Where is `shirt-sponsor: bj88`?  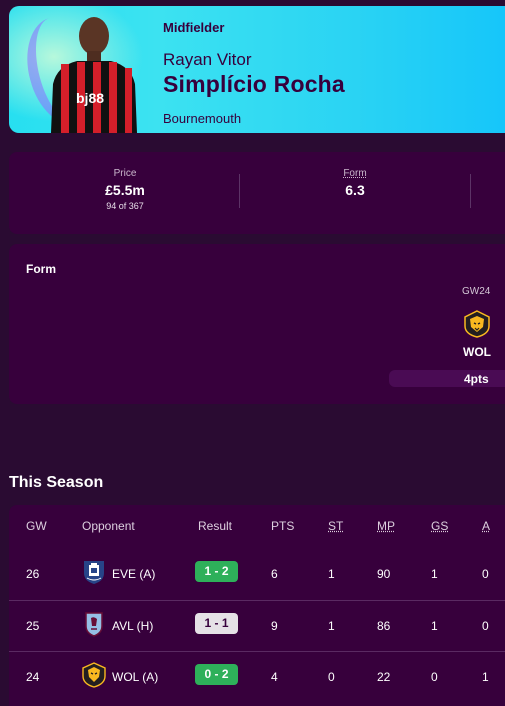
shirt-sponsor: bj88 is located at coordinates (90, 98).